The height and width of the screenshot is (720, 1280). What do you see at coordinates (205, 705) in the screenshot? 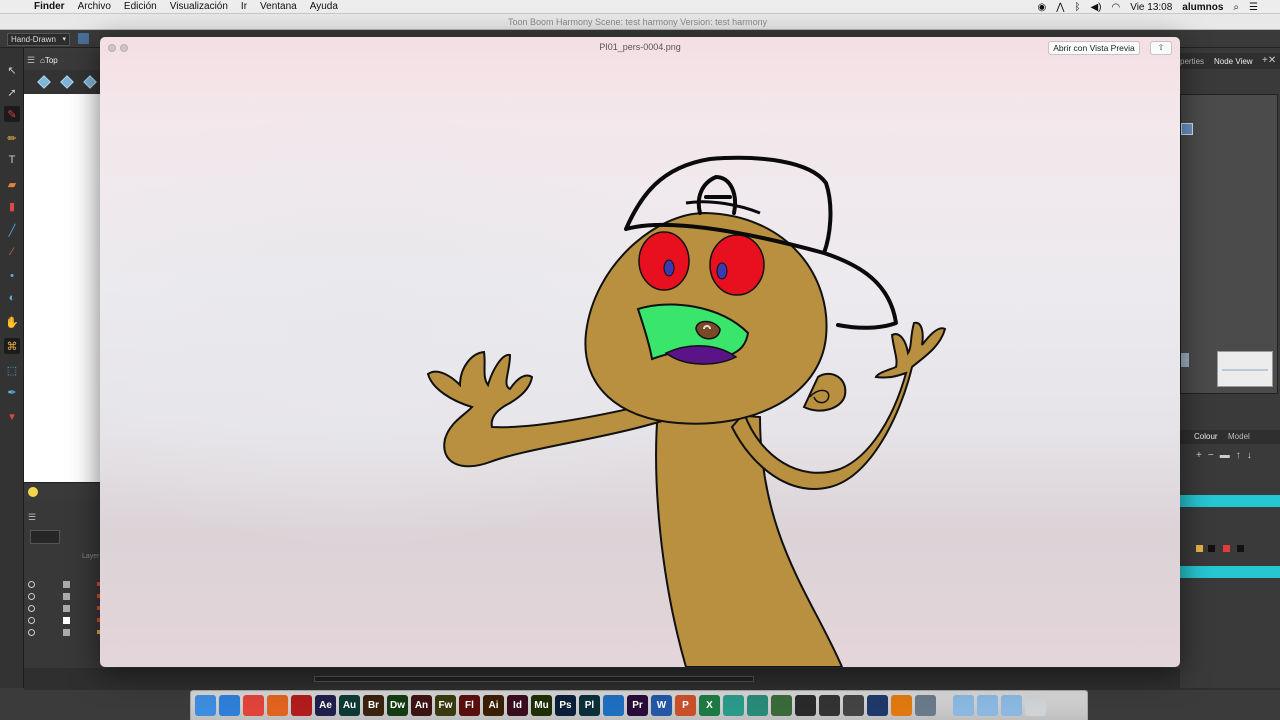
I see `finder-app-icon` at bounding box center [205, 705].